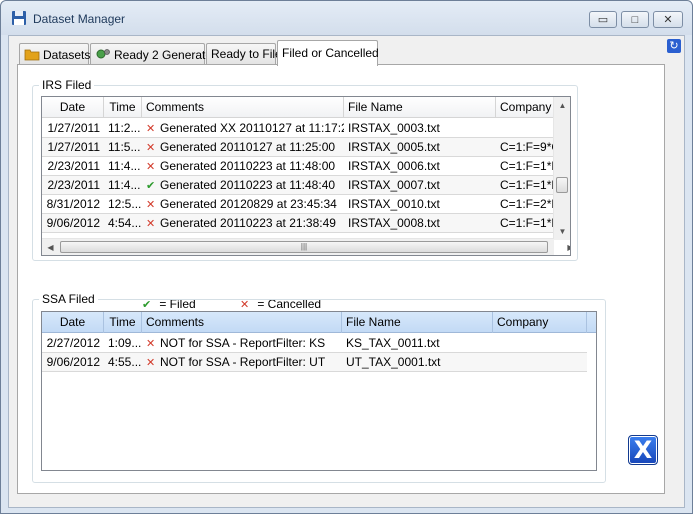 The height and width of the screenshot is (514, 693). I want to click on tab-ready-2-generate: Ready 2 Generate, so click(151, 54).